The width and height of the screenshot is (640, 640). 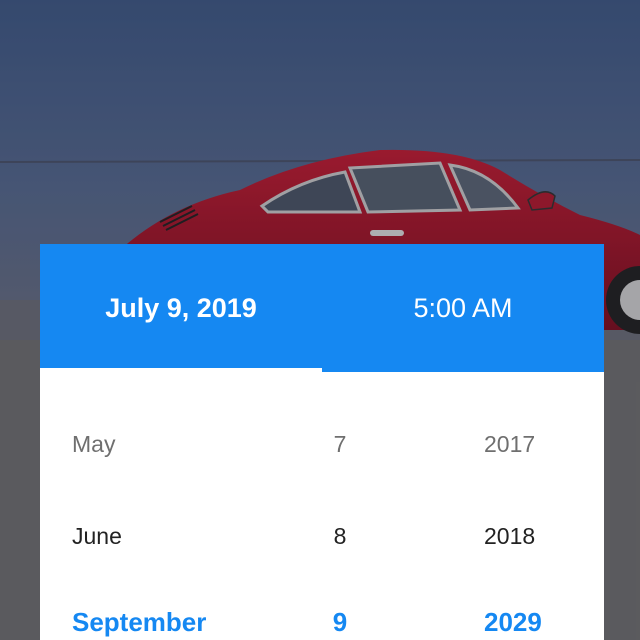 What do you see at coordinates (97, 536) in the screenshot?
I see `month-option: June` at bounding box center [97, 536].